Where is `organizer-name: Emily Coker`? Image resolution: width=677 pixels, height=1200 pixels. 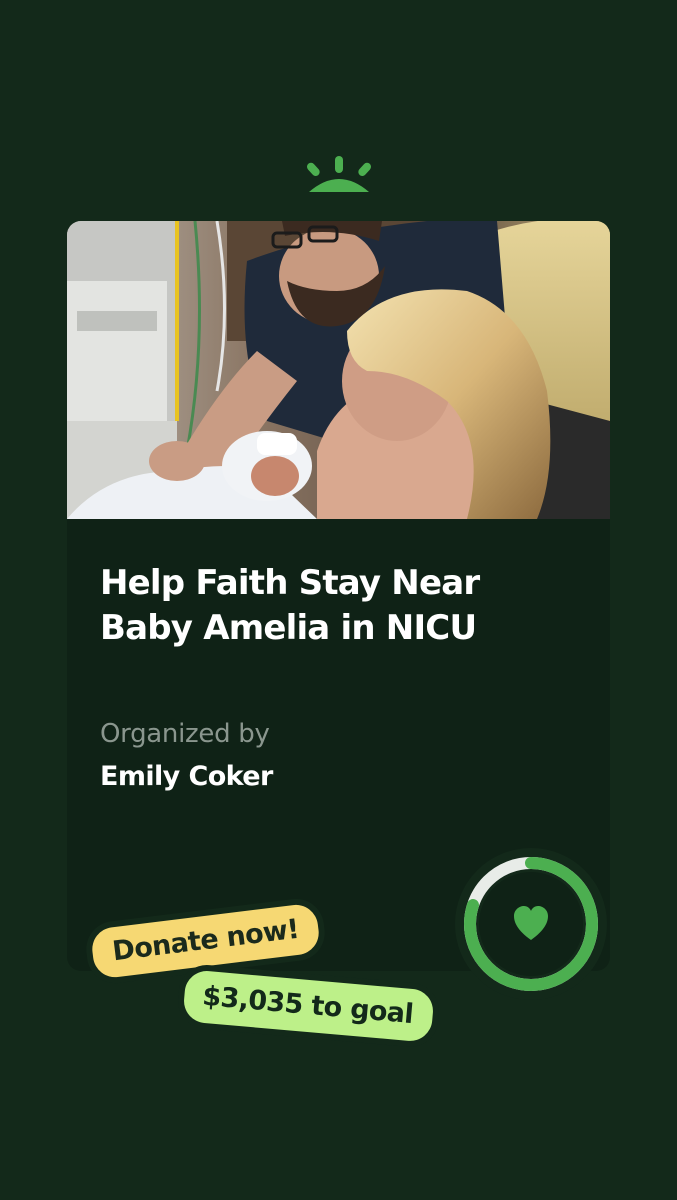 organizer-name: Emily Coker is located at coordinates (186, 776).